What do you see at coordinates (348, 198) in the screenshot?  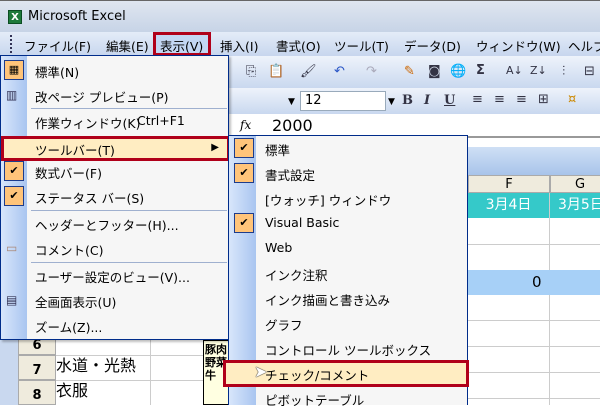 I see `submenu-item-watch-window: [ウォッチ] ウィンドウ` at bounding box center [348, 198].